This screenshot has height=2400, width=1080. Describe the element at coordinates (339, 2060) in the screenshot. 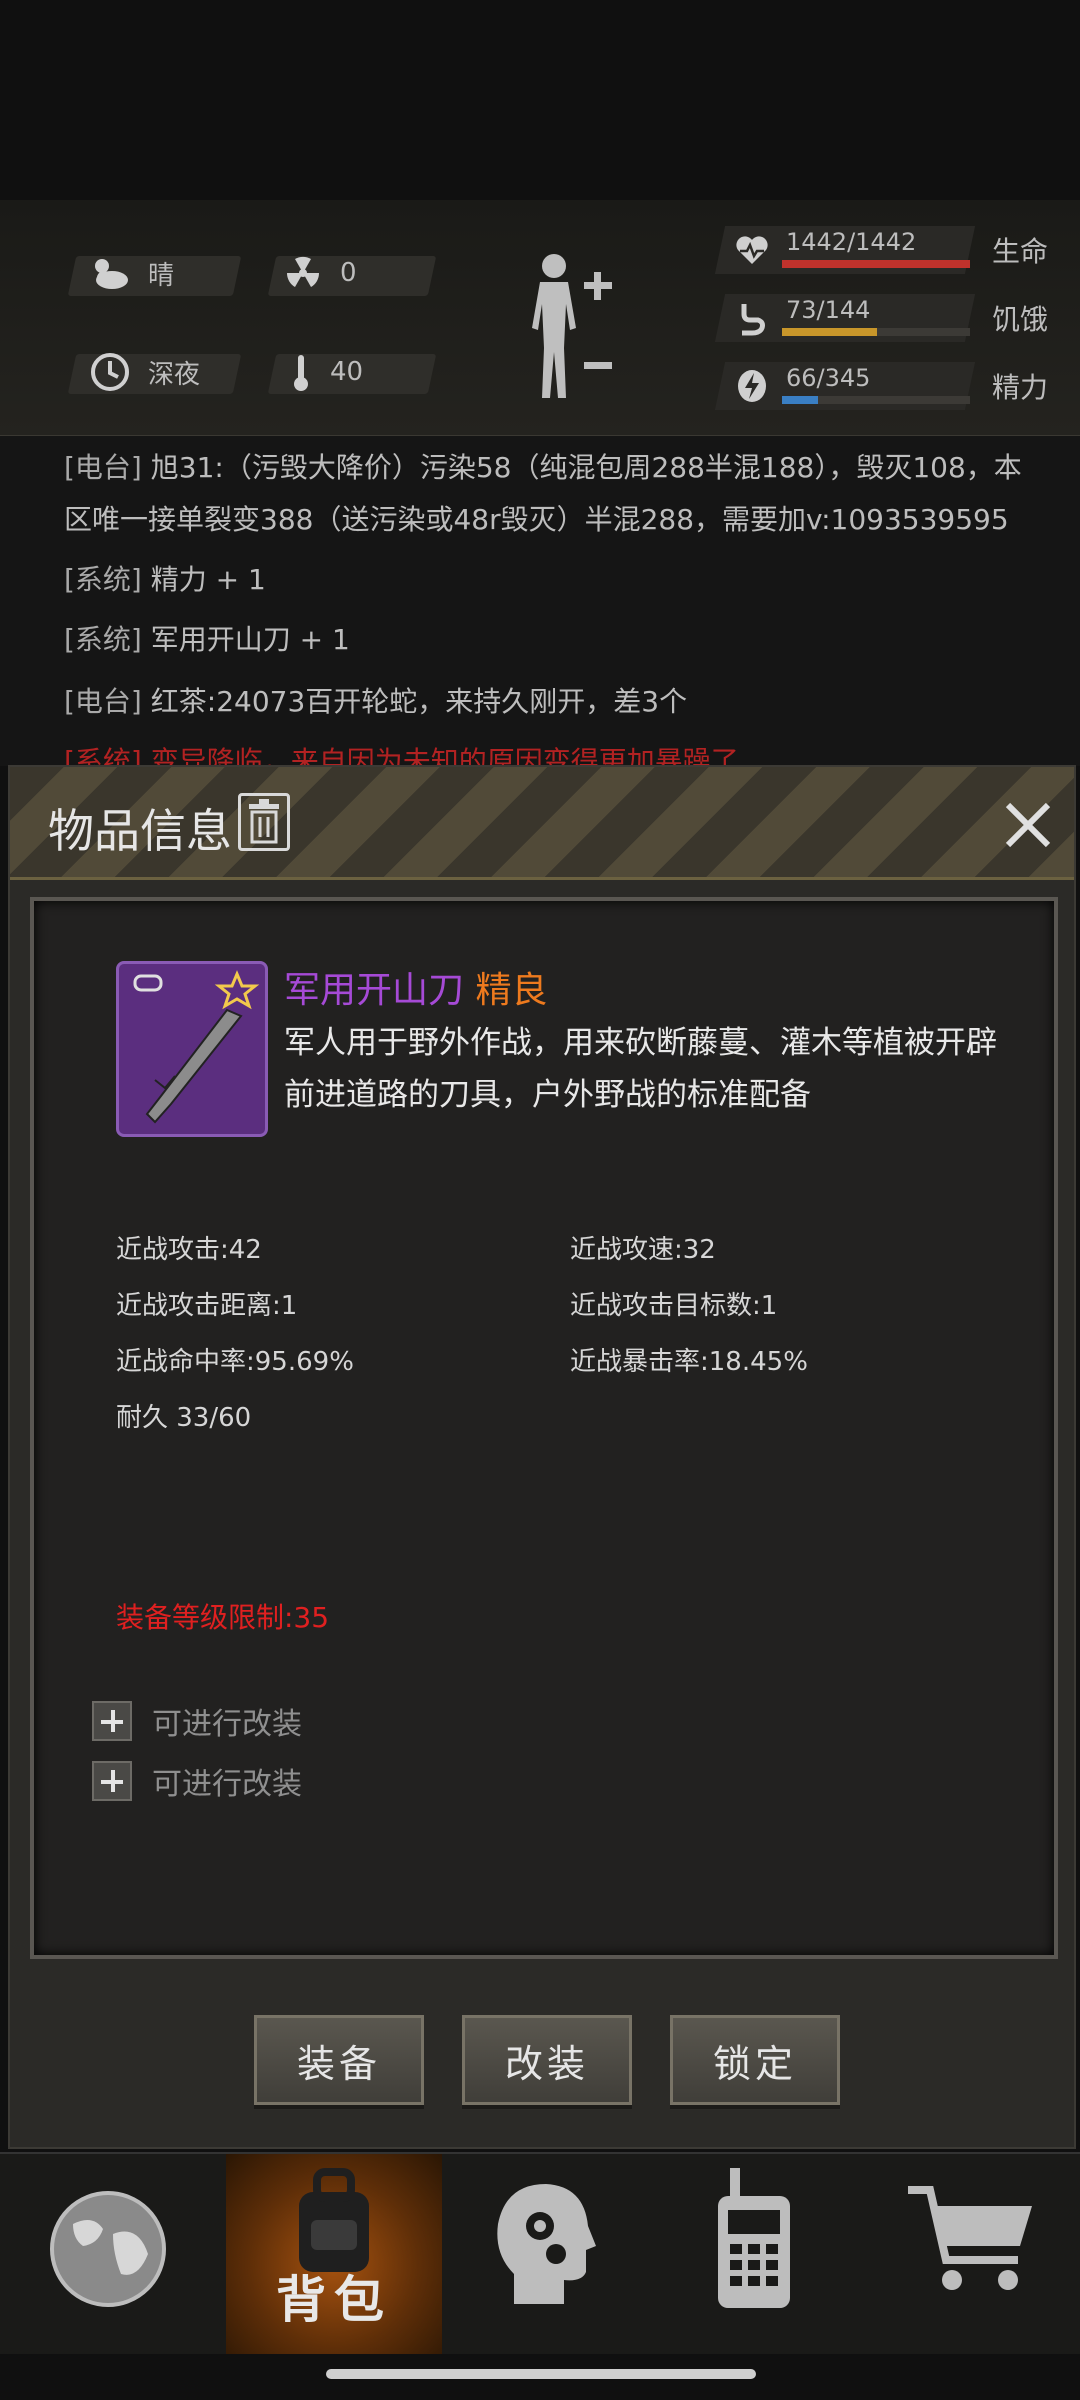

I see `equip-button: 装备` at that location.